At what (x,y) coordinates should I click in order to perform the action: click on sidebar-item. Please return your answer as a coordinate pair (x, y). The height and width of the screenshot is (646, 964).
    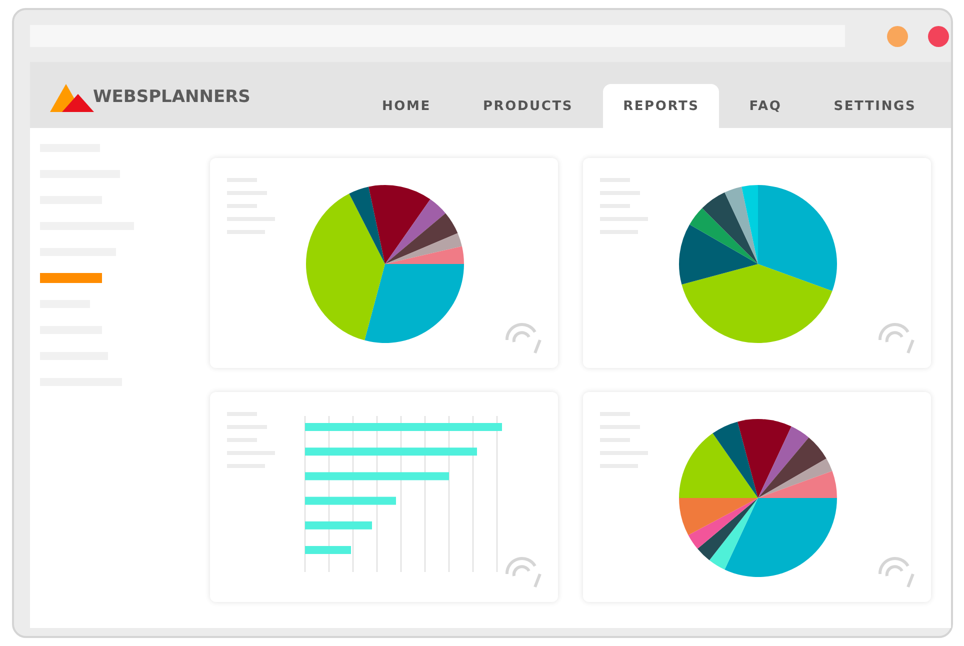
    Looking at the image, I should click on (71, 278).